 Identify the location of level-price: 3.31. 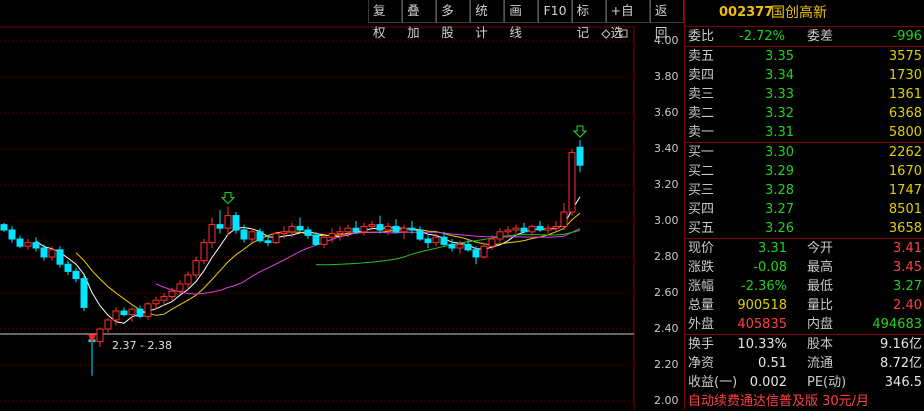
(779, 132).